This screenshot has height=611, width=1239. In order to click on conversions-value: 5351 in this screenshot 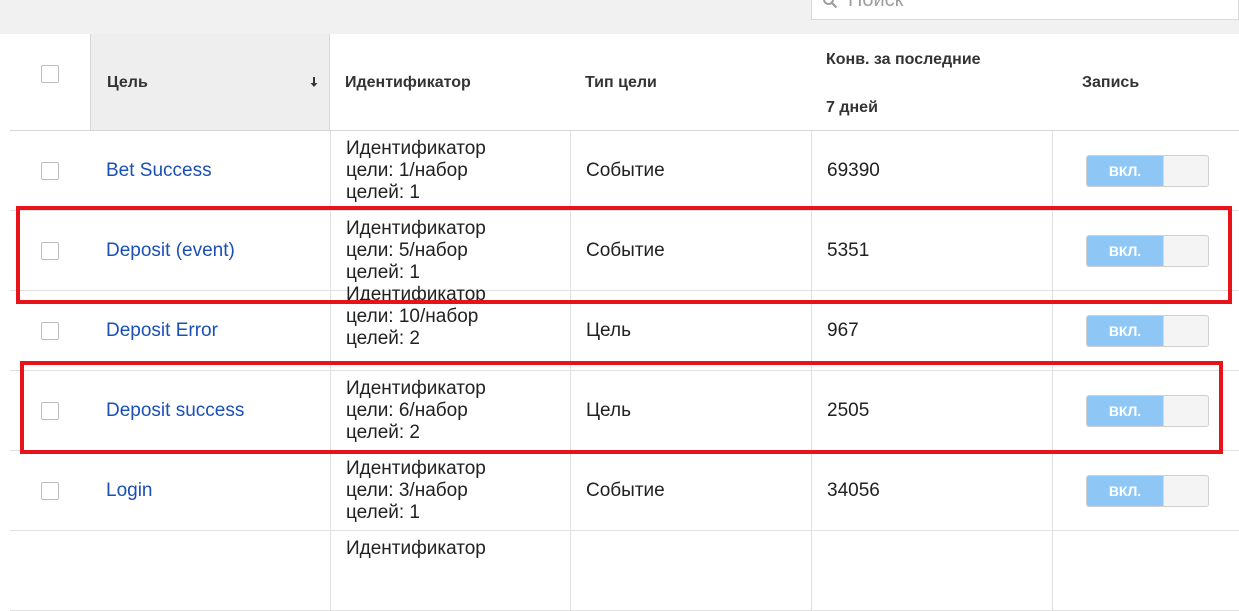, I will do `click(848, 250)`.